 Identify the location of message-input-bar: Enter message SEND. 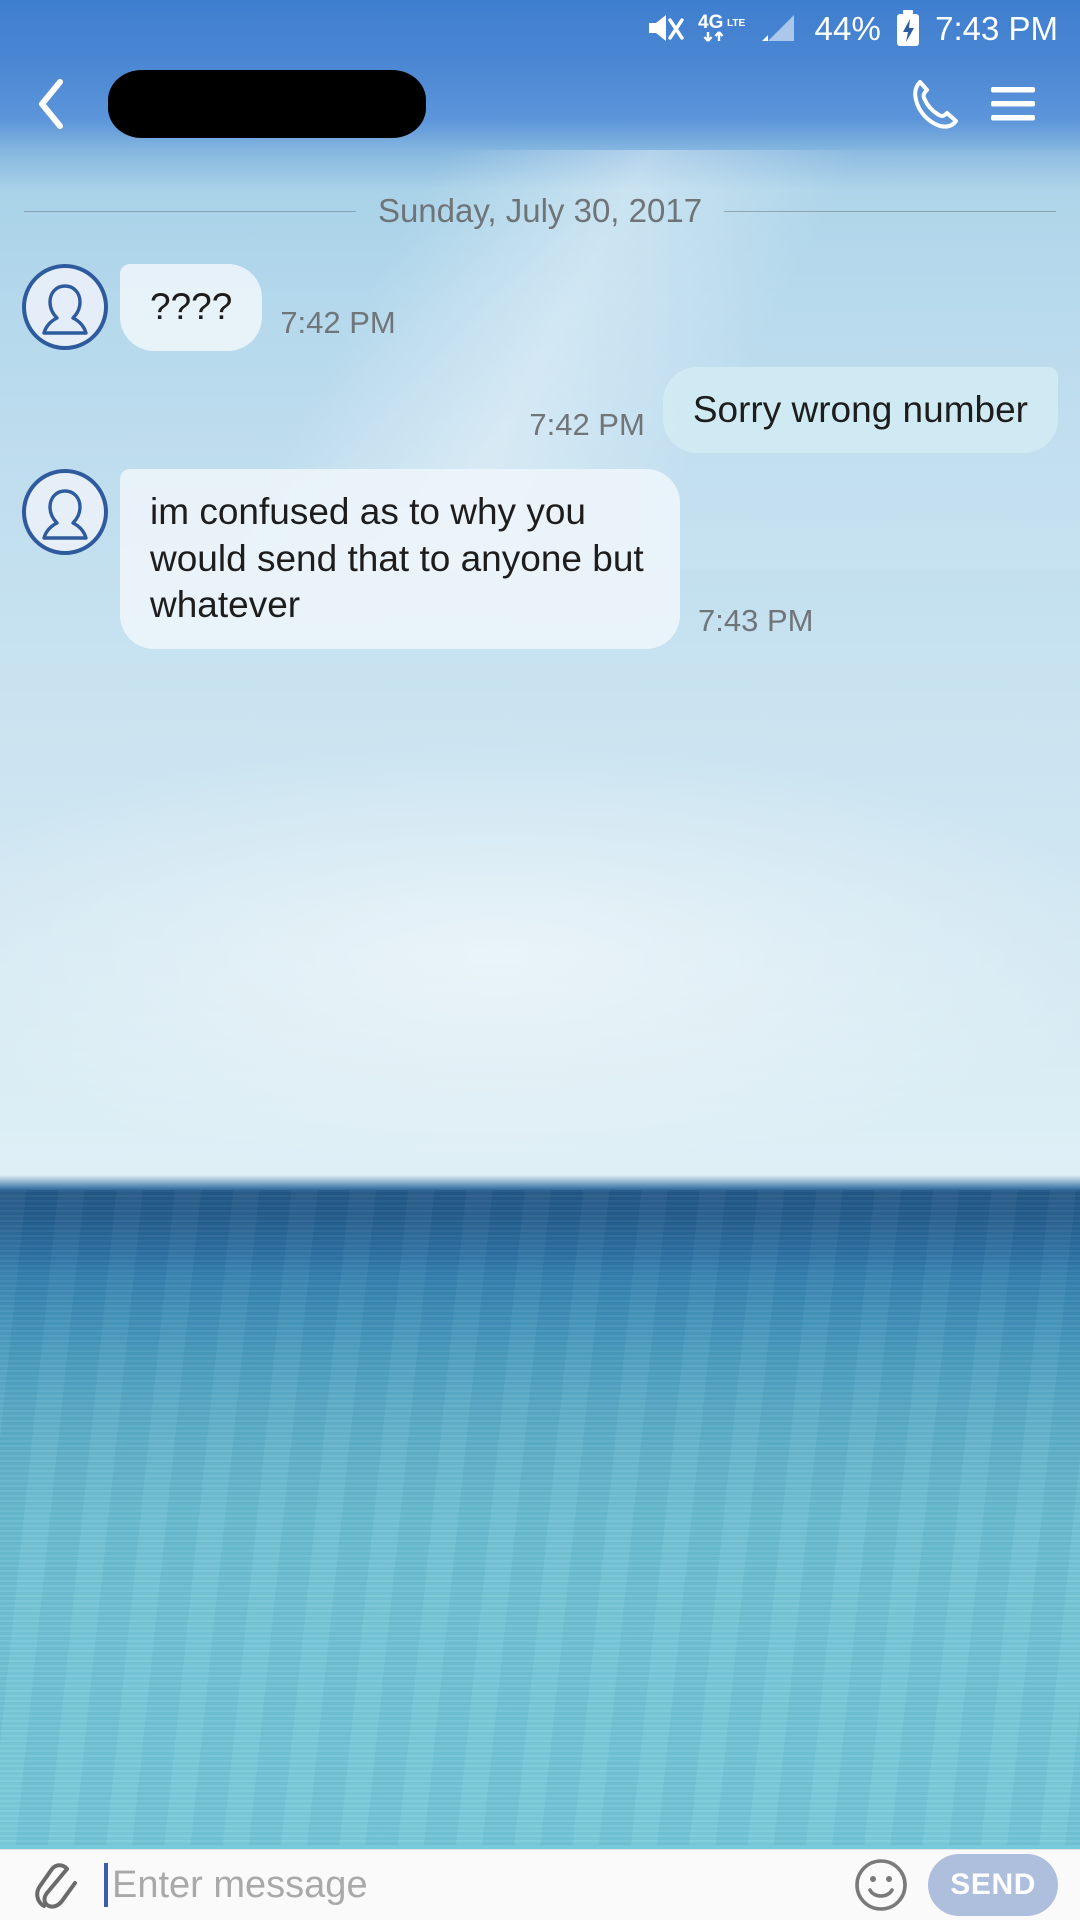
(540, 1884).